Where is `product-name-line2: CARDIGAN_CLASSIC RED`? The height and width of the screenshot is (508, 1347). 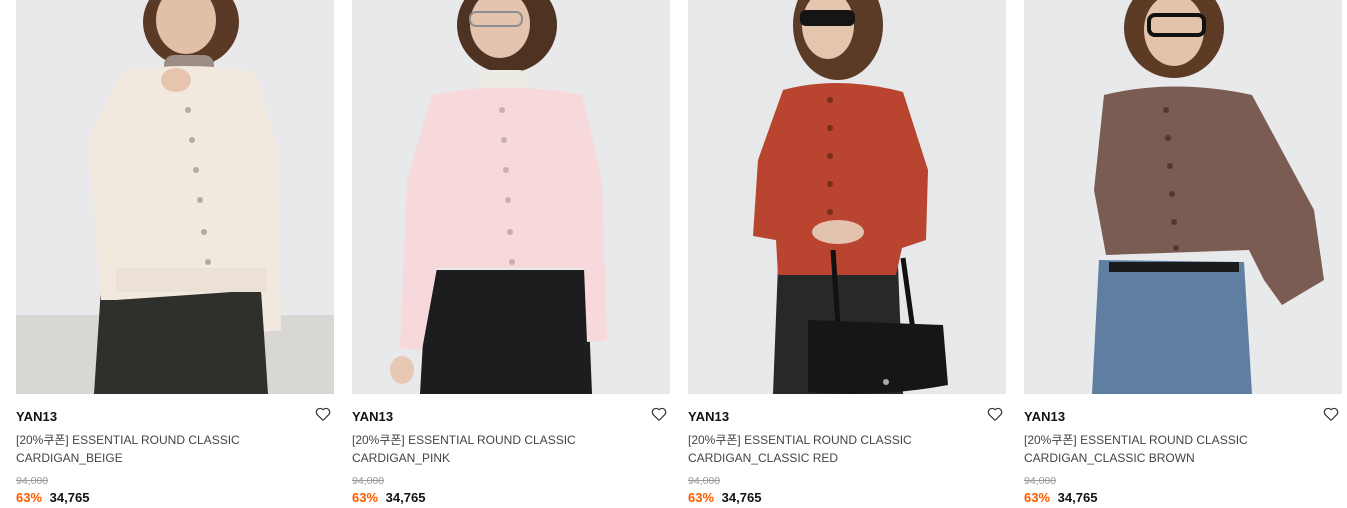
product-name-line2: CARDIGAN_CLASSIC RED is located at coordinates (763, 458).